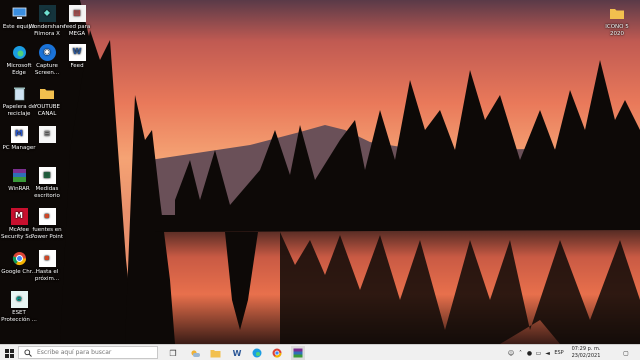 The height and width of the screenshot is (361, 640). What do you see at coordinates (586, 349) in the screenshot?
I see `clock-time: 07:29 p. m.` at bounding box center [586, 349].